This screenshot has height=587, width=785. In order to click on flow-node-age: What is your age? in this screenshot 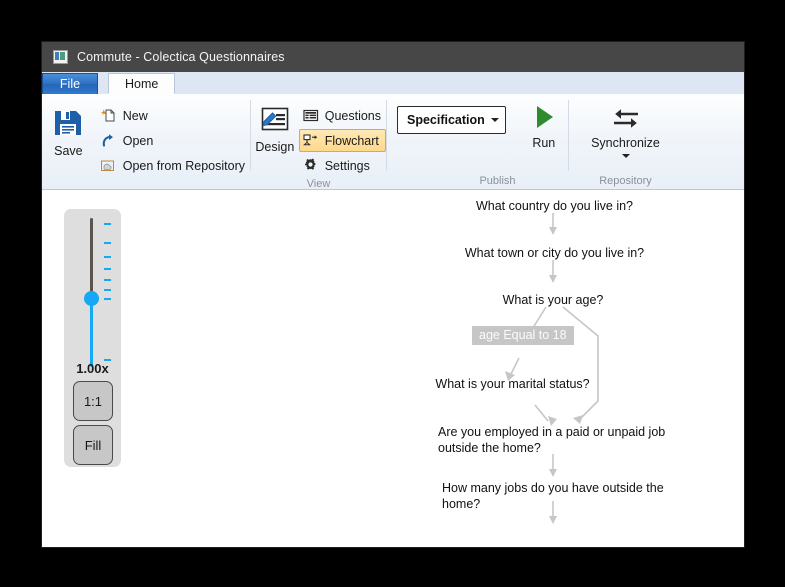, I will do `click(553, 300)`.